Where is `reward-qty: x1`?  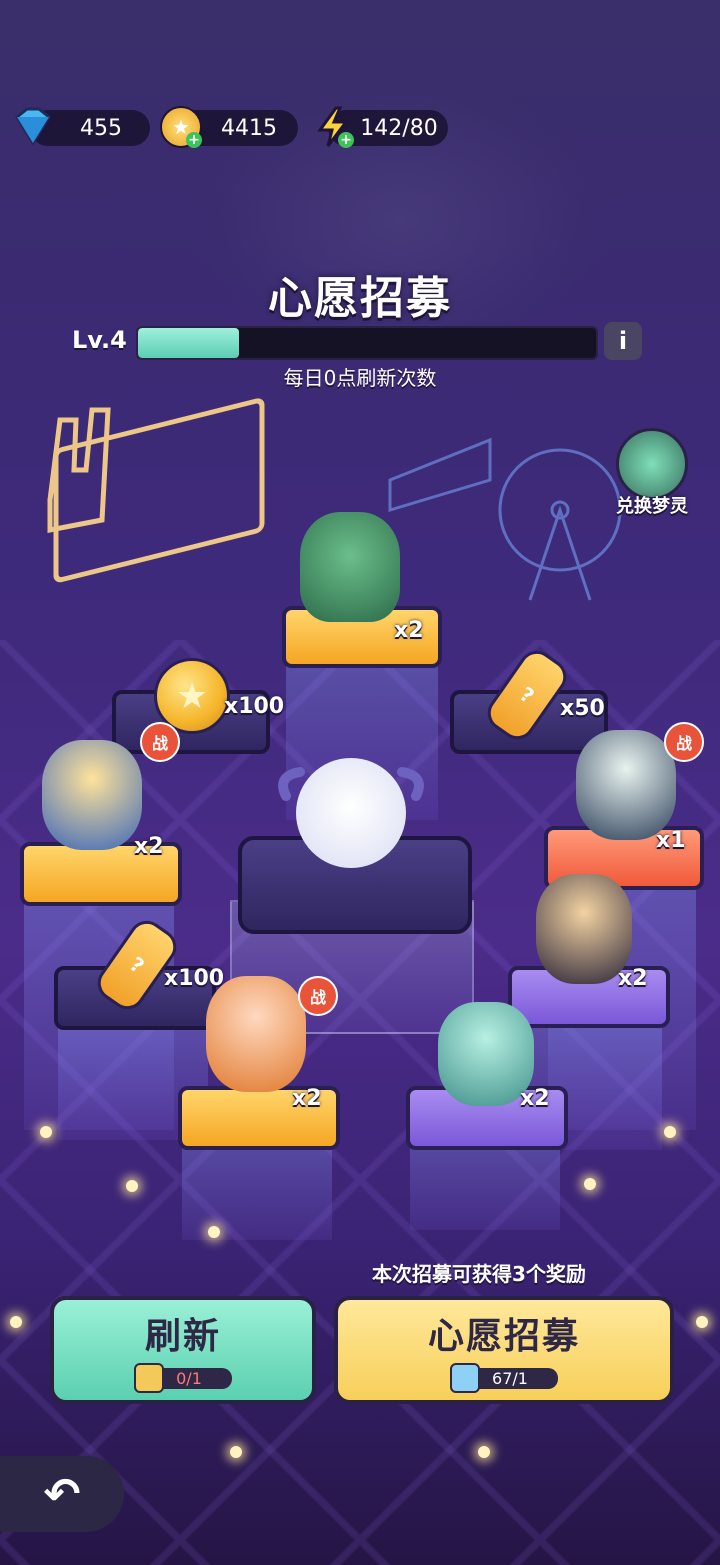
reward-qty: x1 is located at coordinates (671, 840).